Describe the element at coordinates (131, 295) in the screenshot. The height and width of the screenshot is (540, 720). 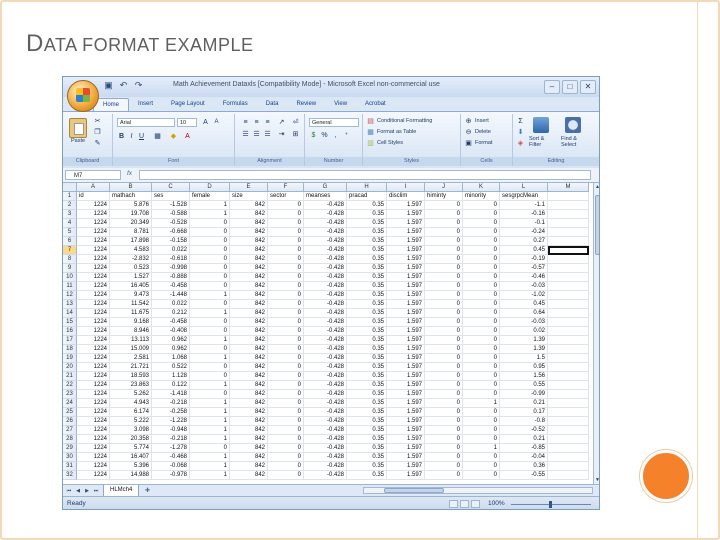
I see `data-cell: 9.473` at that location.